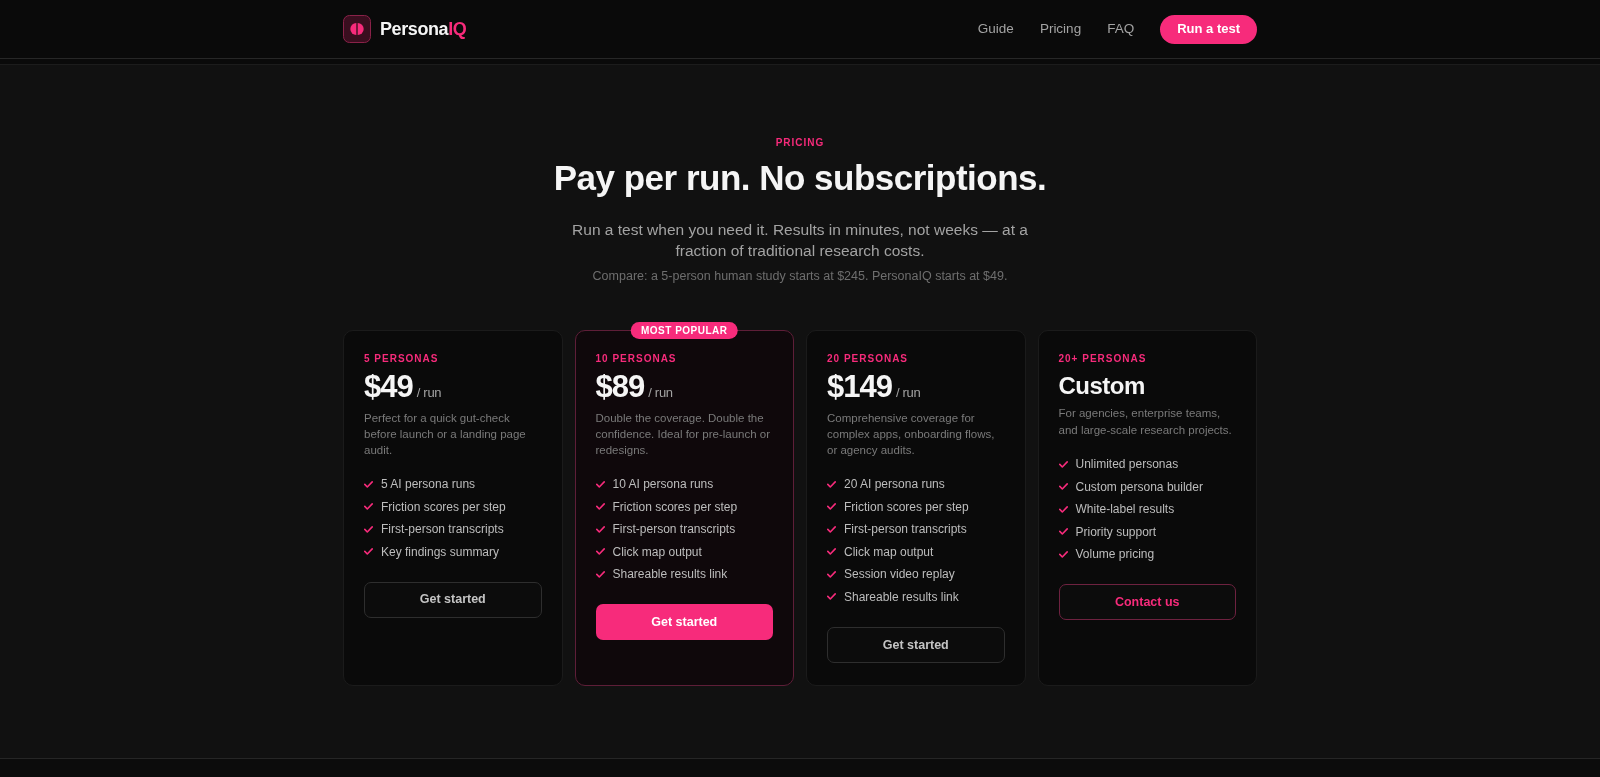 The height and width of the screenshot is (777, 1600). What do you see at coordinates (663, 484) in the screenshot?
I see `feature-text: 10 AI persona runs` at bounding box center [663, 484].